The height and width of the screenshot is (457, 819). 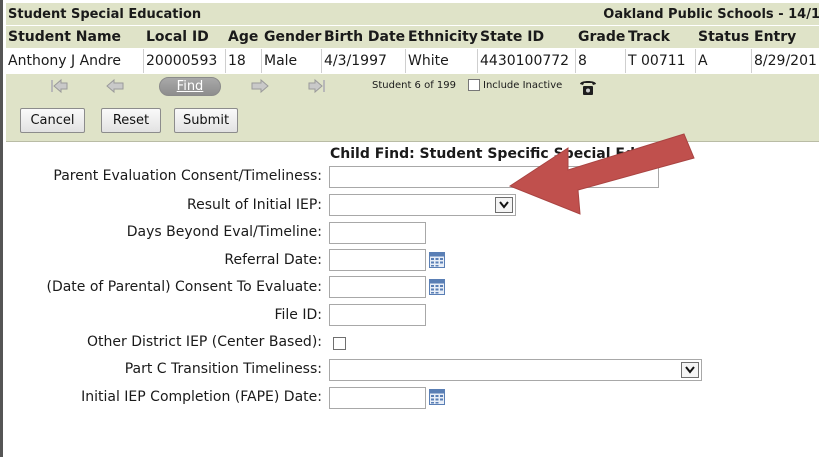 I want to click on previous-record-icon, so click(x=115, y=86).